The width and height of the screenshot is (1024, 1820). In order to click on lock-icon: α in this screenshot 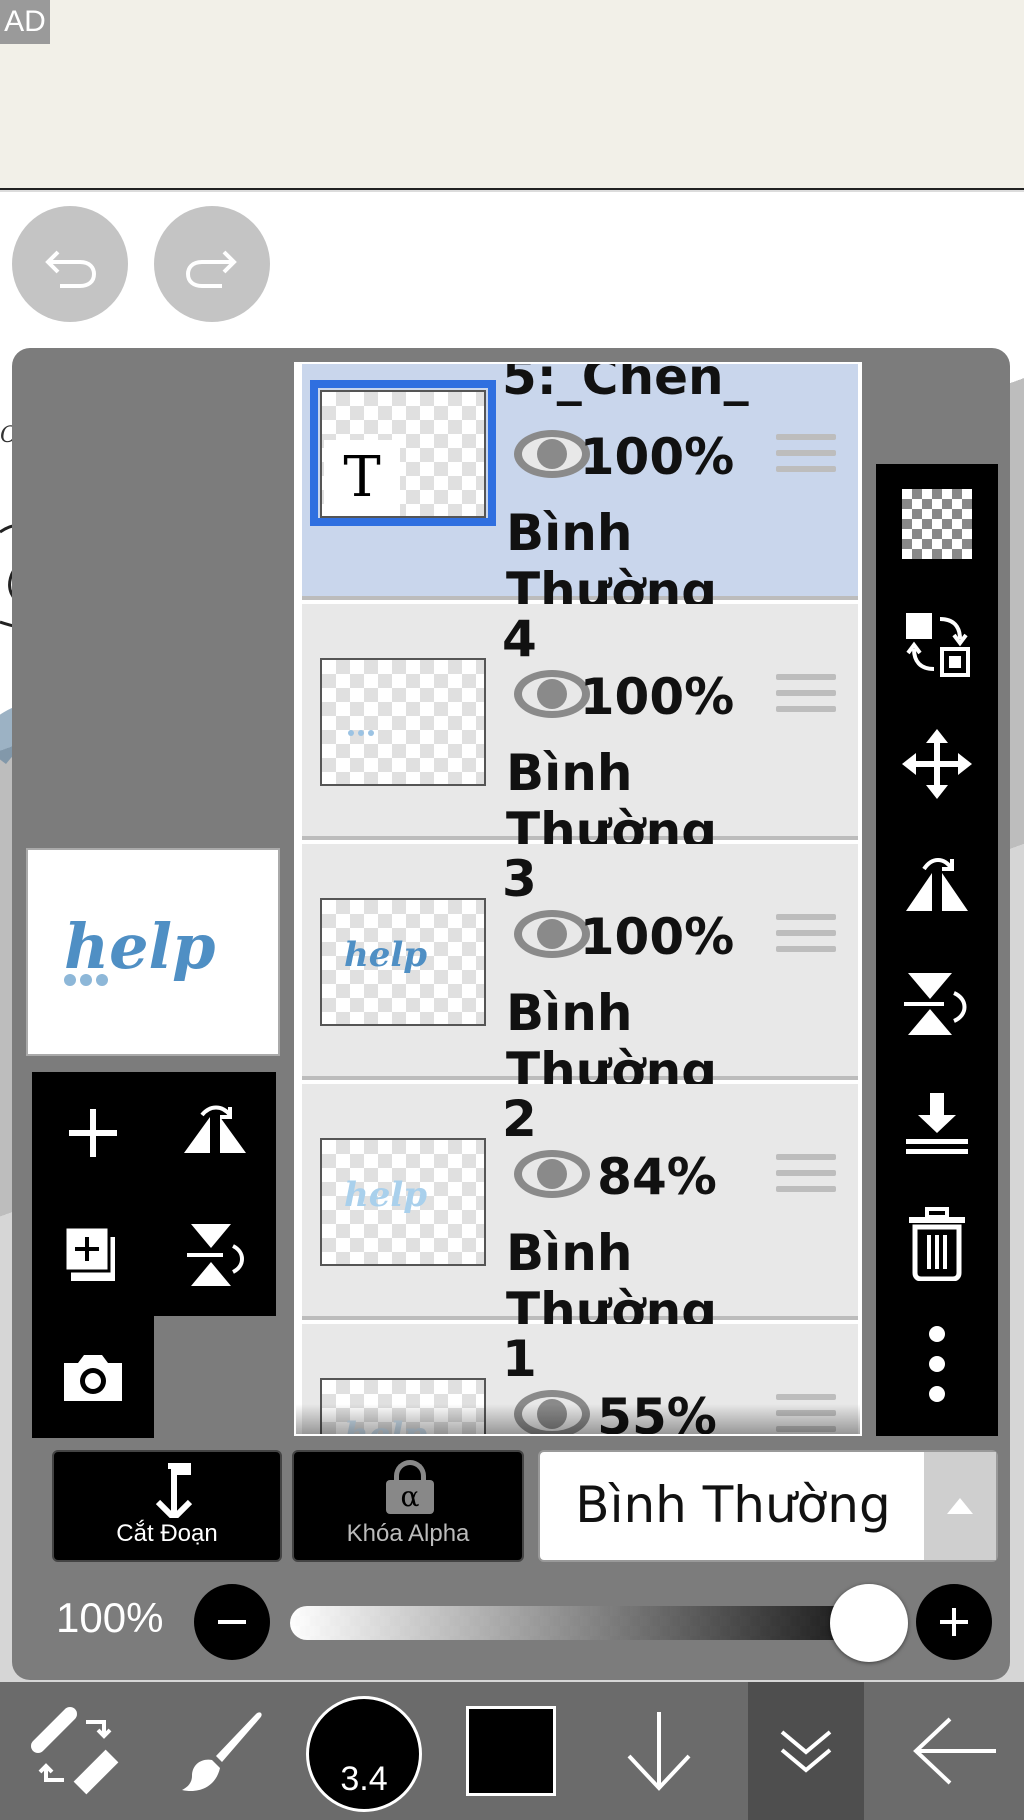, I will do `click(410, 1487)`.